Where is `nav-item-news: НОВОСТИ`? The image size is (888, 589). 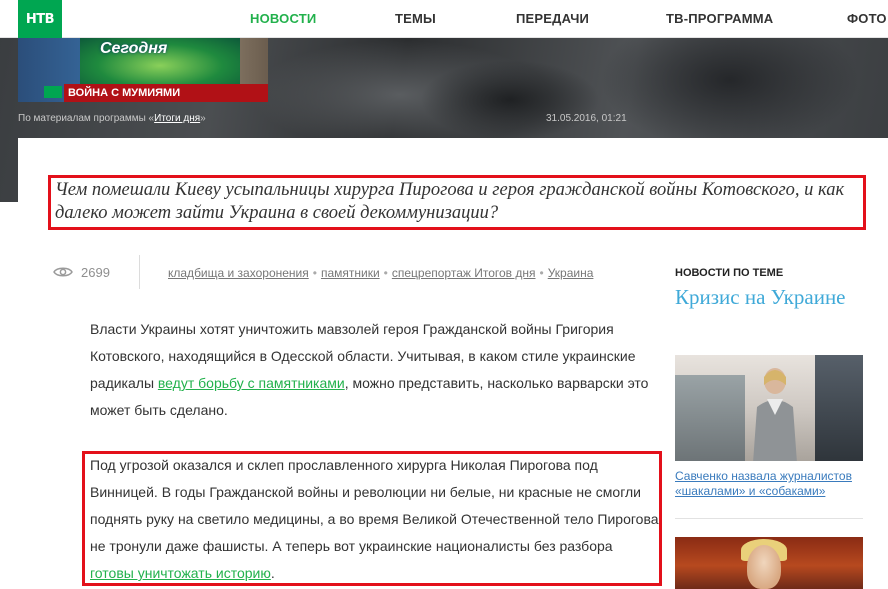 nav-item-news: НОВОСТИ is located at coordinates (283, 18).